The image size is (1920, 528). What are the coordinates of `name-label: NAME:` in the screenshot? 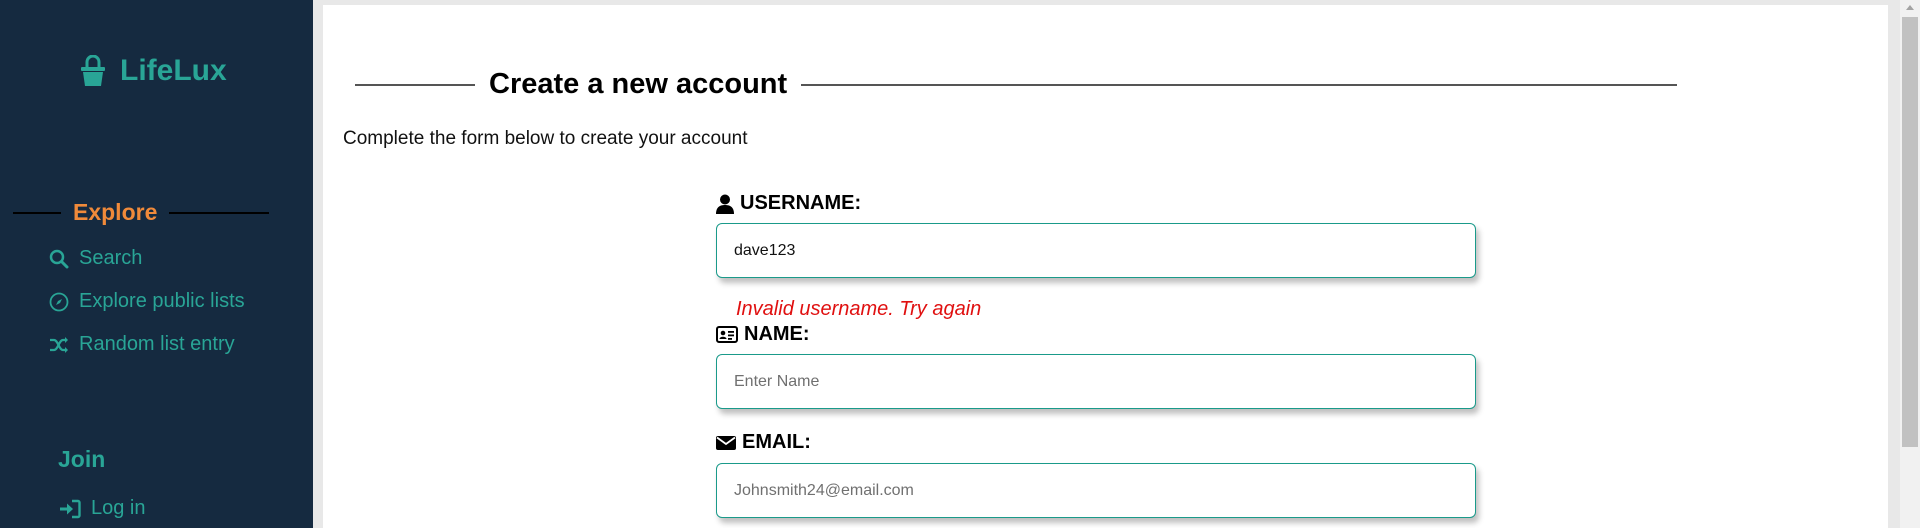 It's located at (763, 334).